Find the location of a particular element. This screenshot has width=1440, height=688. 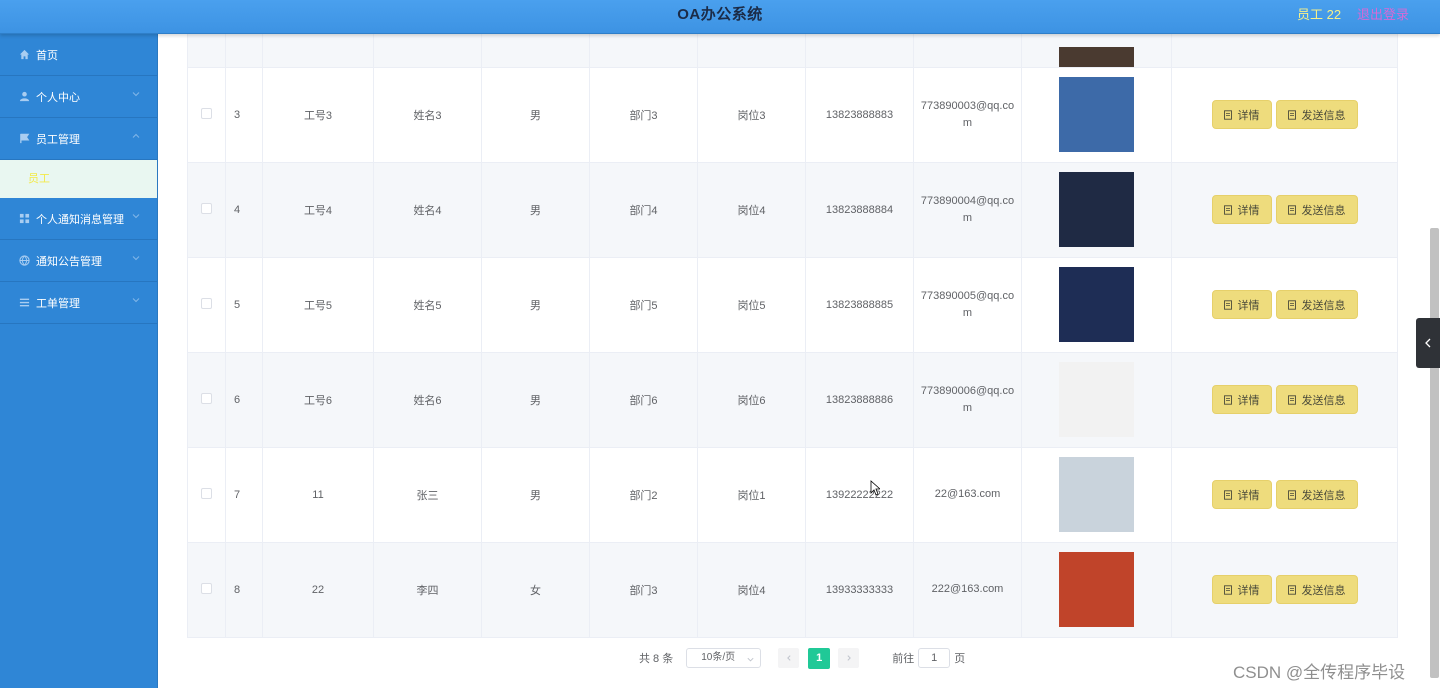

goto-page-input: 1 is located at coordinates (934, 658).